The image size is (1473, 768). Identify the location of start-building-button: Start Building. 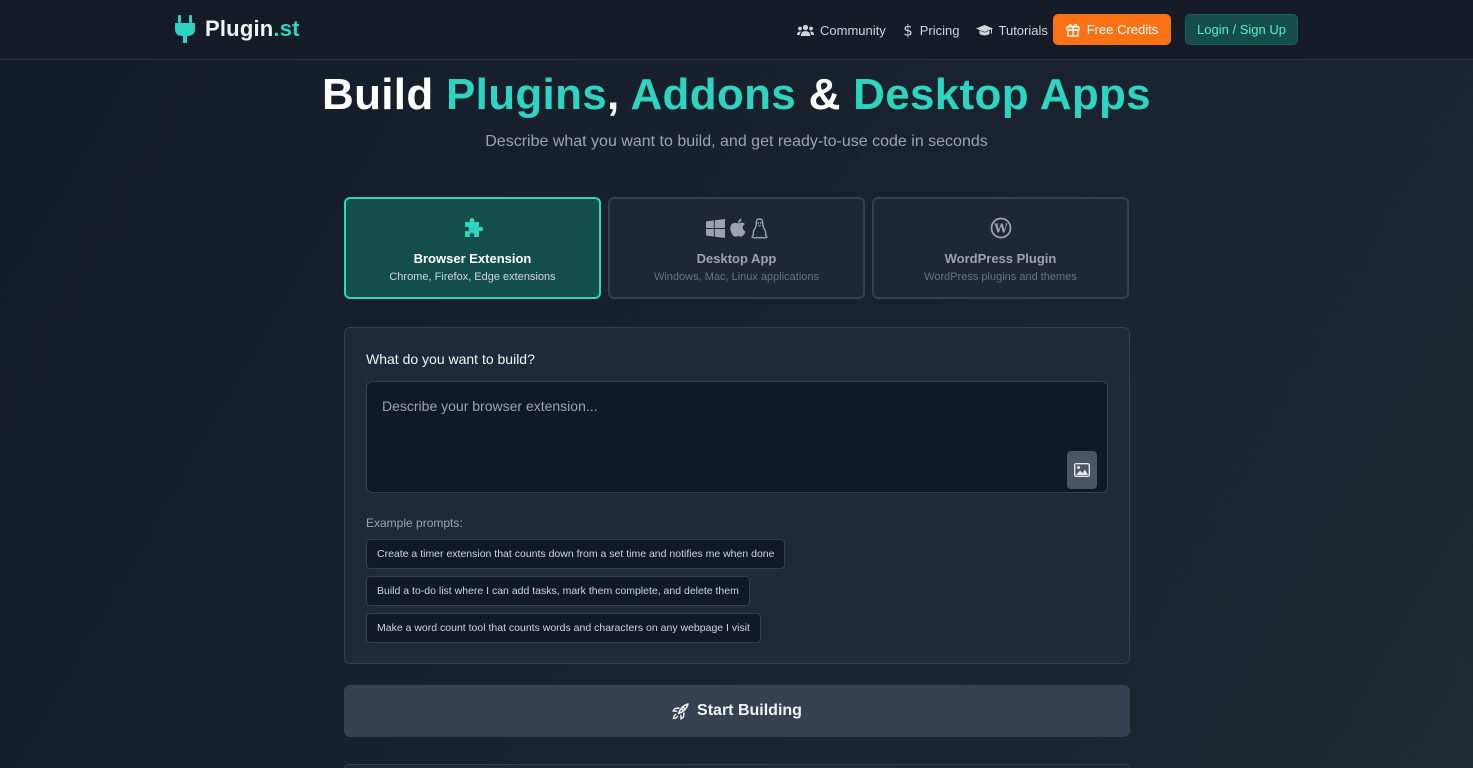
(737, 711).